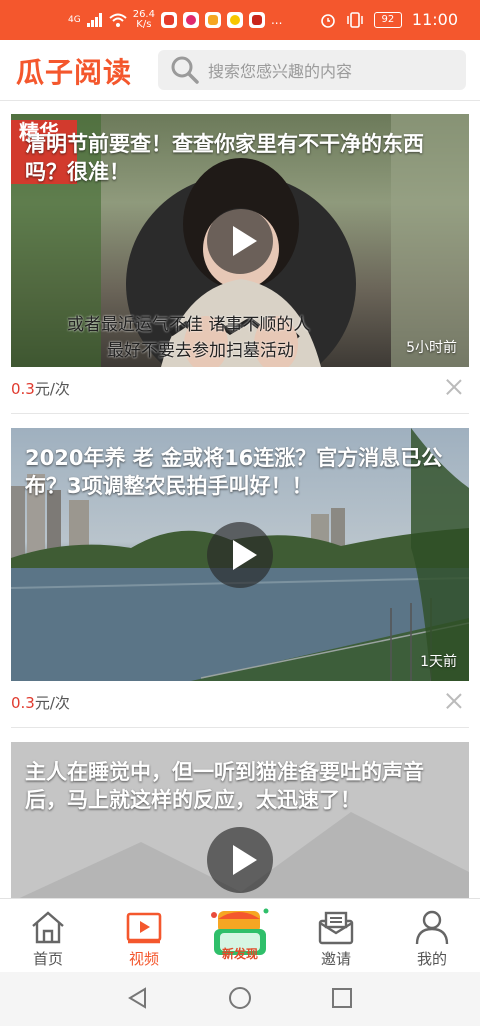 The width and height of the screenshot is (480, 1026). What do you see at coordinates (74, 19) in the screenshot?
I see `network-type: 4G` at bounding box center [74, 19].